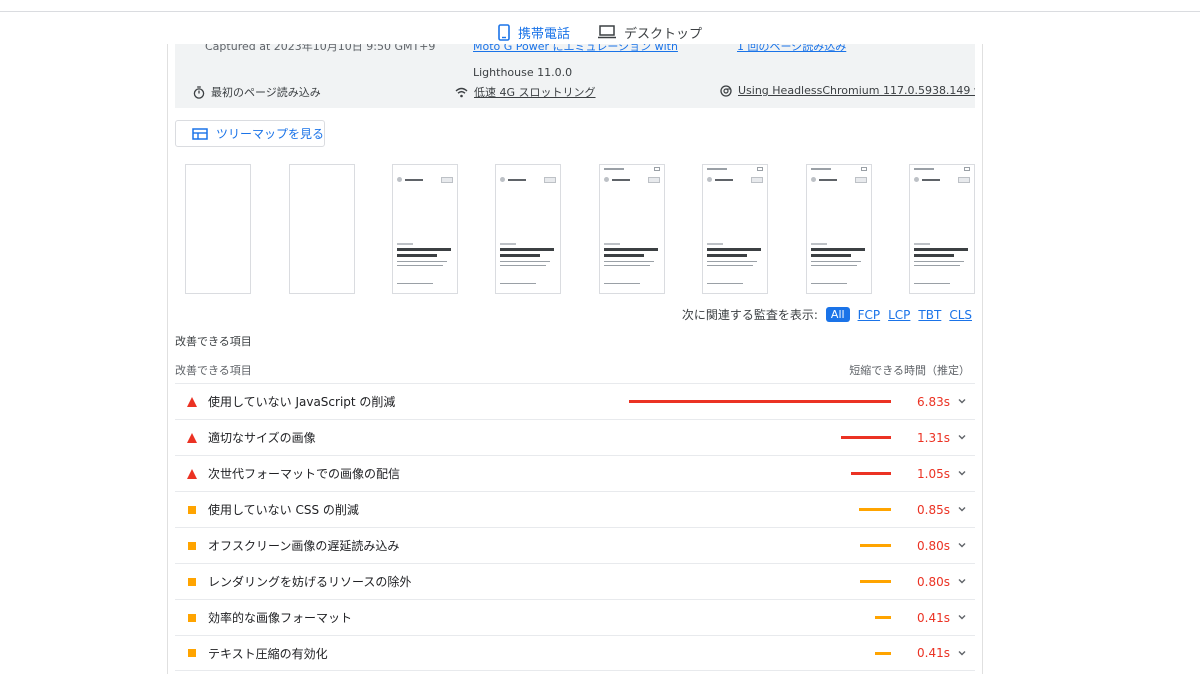 Image resolution: width=1200 pixels, height=674 pixels. What do you see at coordinates (213, 341) in the screenshot?
I see `section-title: 改善できる項目` at bounding box center [213, 341].